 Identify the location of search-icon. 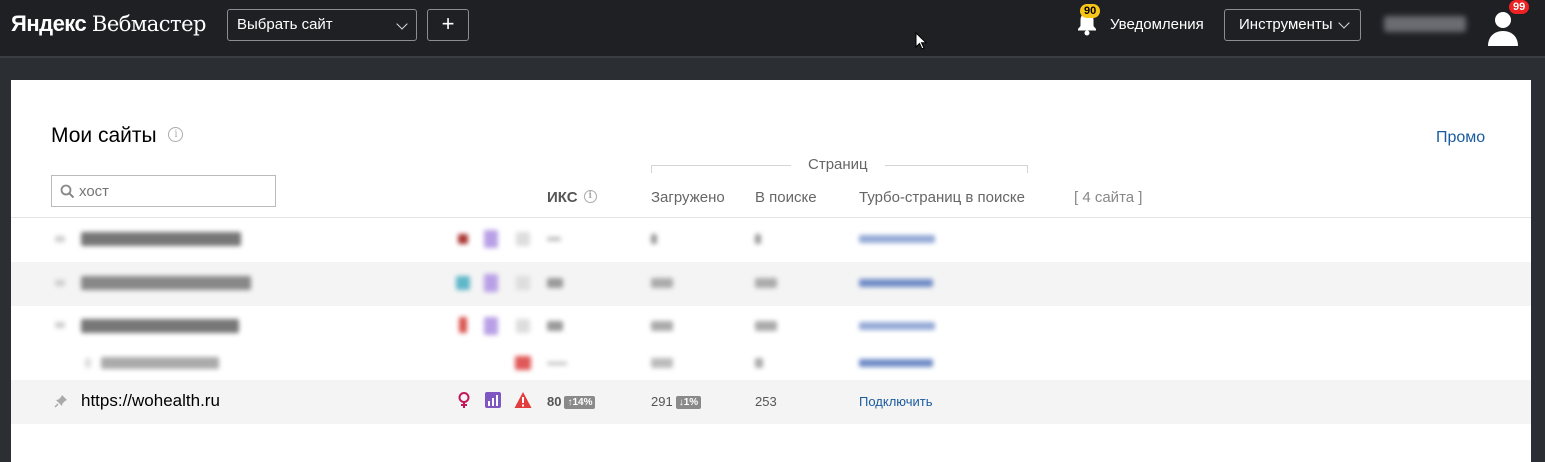
(67, 191).